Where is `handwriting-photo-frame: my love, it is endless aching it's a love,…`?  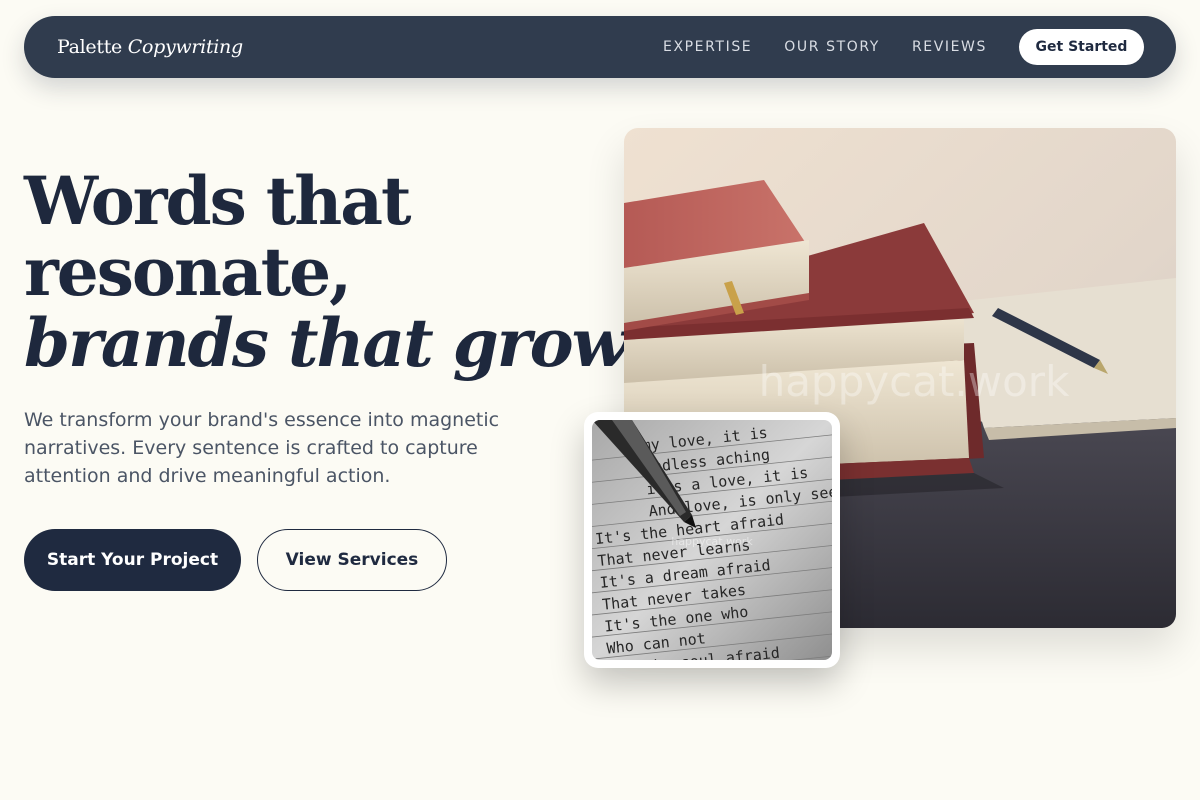 handwriting-photo-frame: my love, it is endless aching it's a love,… is located at coordinates (712, 540).